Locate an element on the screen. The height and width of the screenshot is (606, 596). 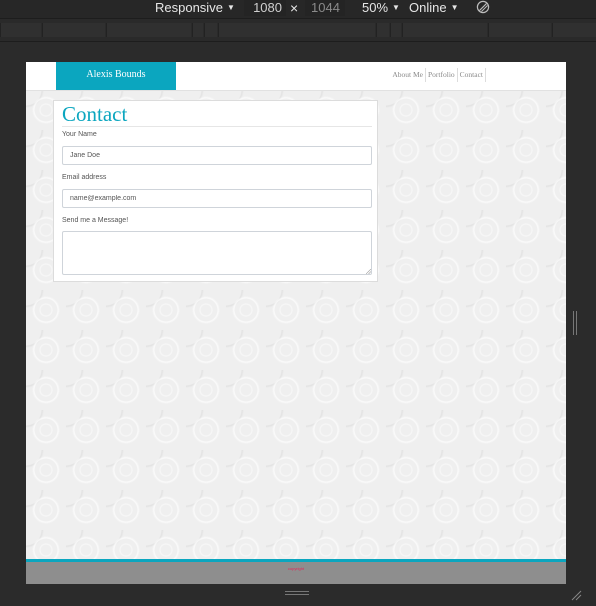
site-footer: copyright is located at coordinates (296, 573).